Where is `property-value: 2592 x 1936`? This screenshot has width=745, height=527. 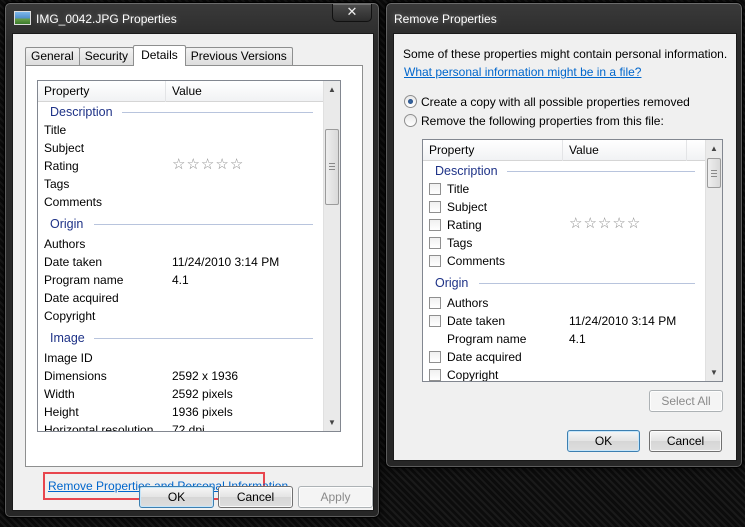
property-value: 2592 x 1936 is located at coordinates (205, 376).